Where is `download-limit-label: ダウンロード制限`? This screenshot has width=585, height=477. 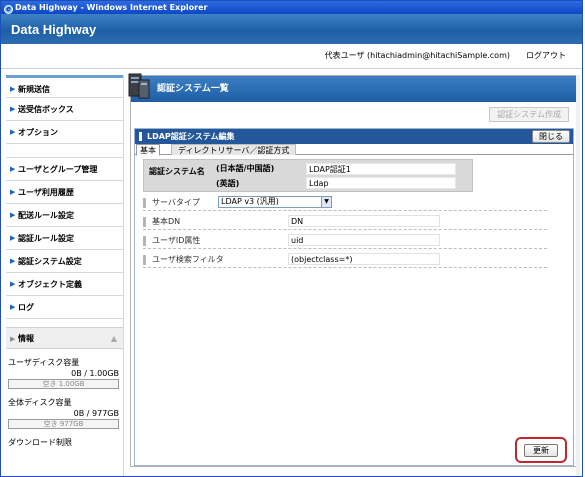
download-limit-label: ダウンロード制限 is located at coordinates (40, 442).